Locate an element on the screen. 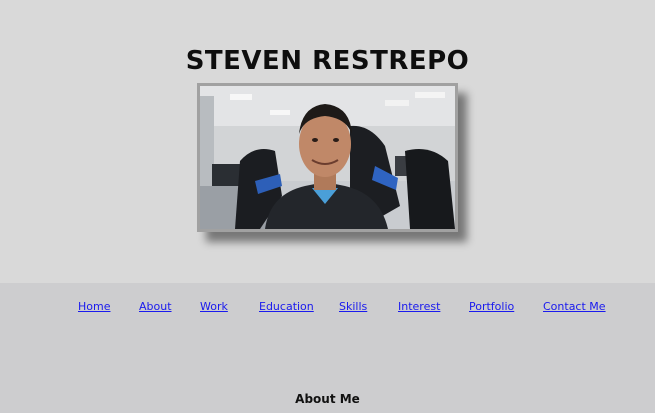 The image size is (655, 413). nav-link-education: Education is located at coordinates (286, 306).